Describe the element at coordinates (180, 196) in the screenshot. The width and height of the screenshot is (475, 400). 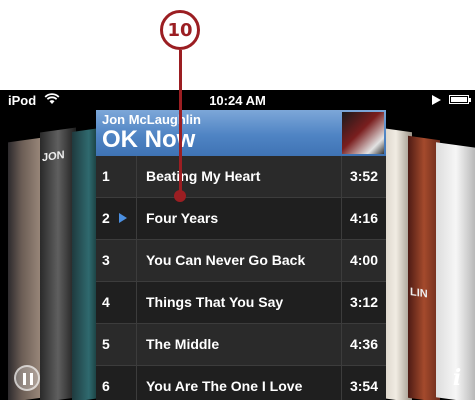
I see `callout-dot` at that location.